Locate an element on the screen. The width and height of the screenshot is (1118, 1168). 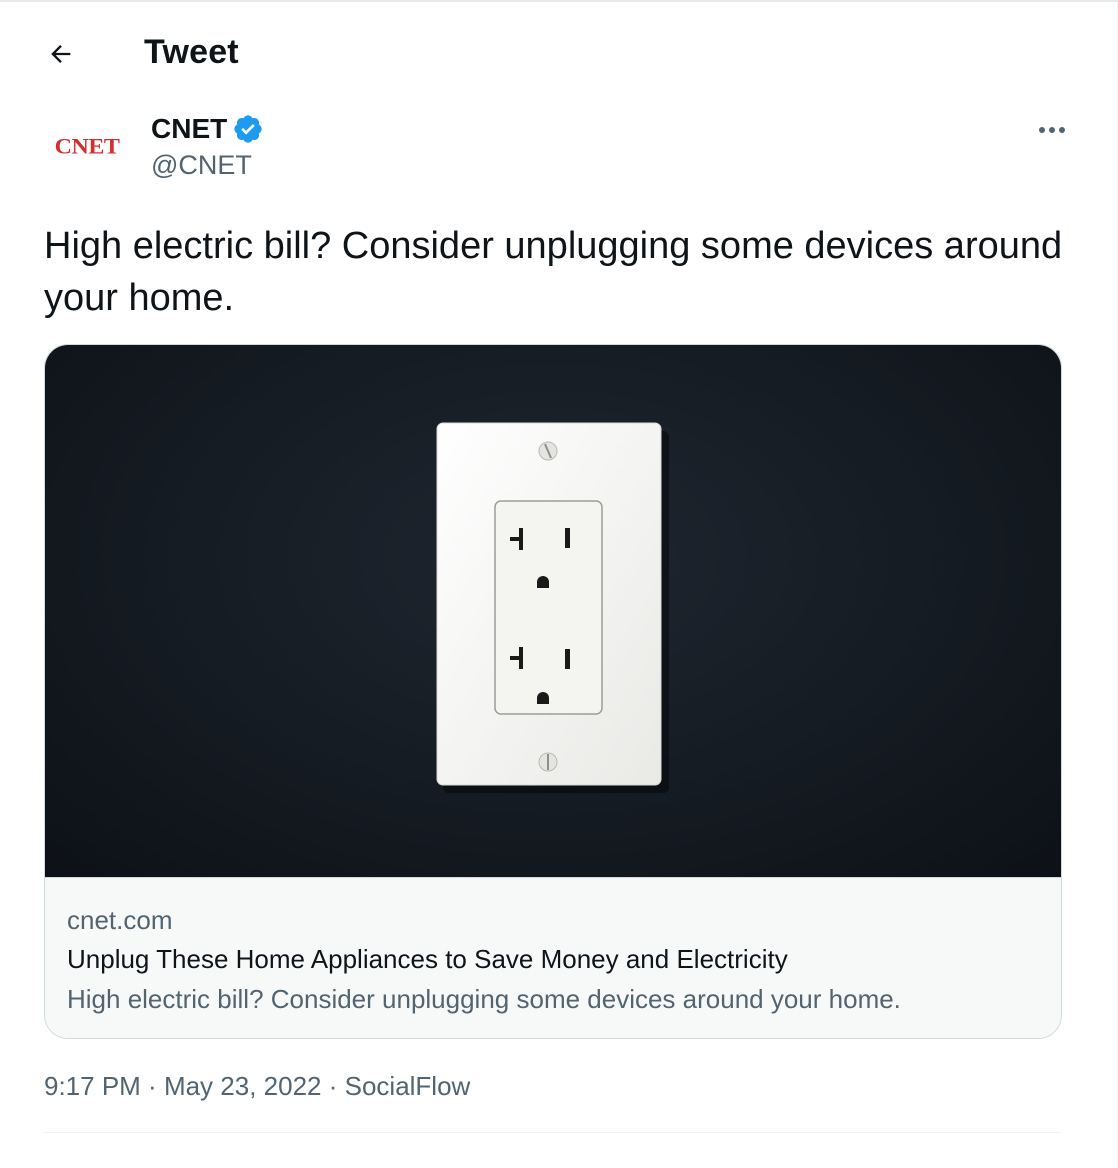
author-name: CNET is located at coordinates (189, 129).